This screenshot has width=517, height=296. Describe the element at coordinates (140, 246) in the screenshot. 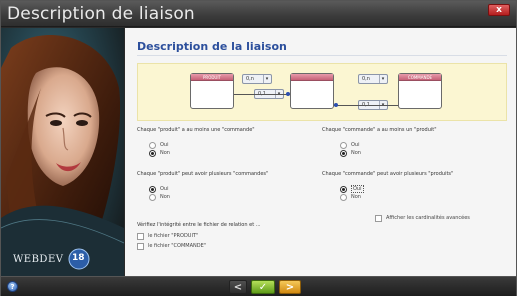

I see `integrity-commande-checkbox` at that location.